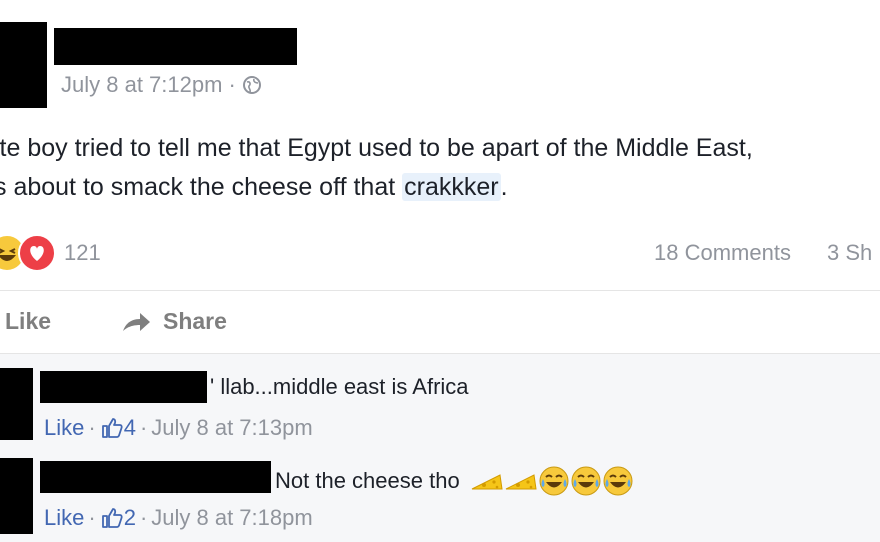 The width and height of the screenshot is (880, 542). Describe the element at coordinates (231, 428) in the screenshot. I see `comment-timestamp: July 8 at 7:13pm` at that location.